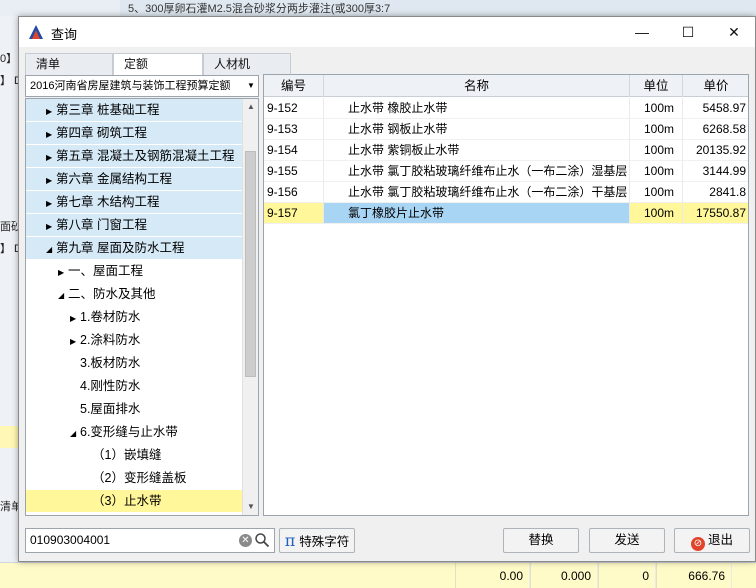 This screenshot has height=588, width=756. I want to click on cell-price: 20135.92, so click(715, 150).